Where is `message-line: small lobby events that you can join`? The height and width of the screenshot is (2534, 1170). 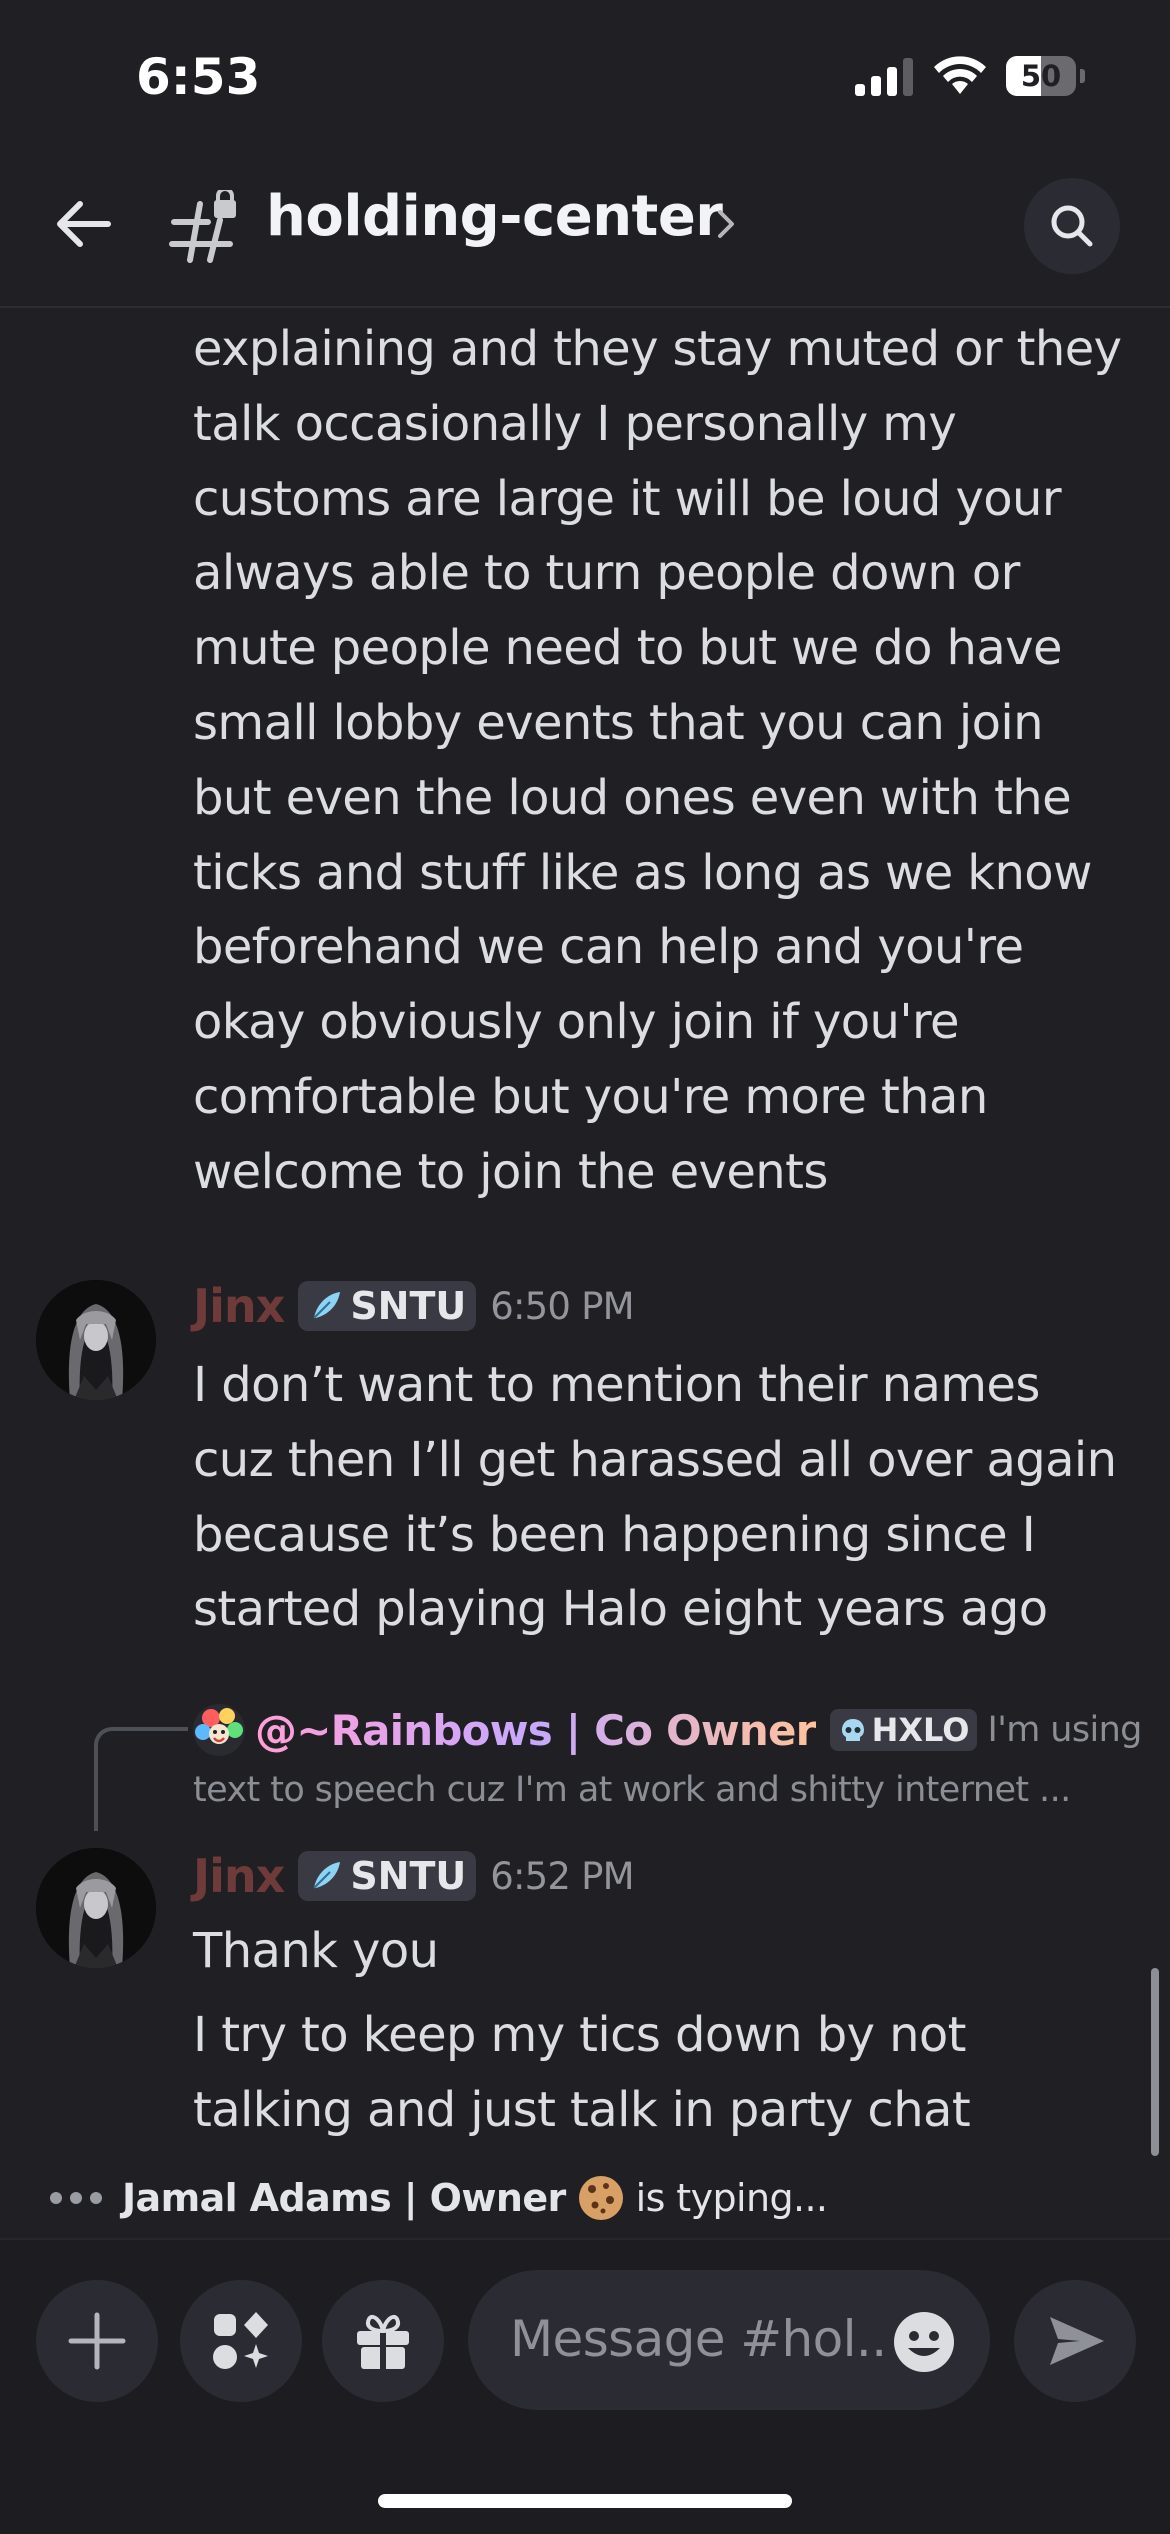
message-line: small lobby events that you can join is located at coordinates (618, 722).